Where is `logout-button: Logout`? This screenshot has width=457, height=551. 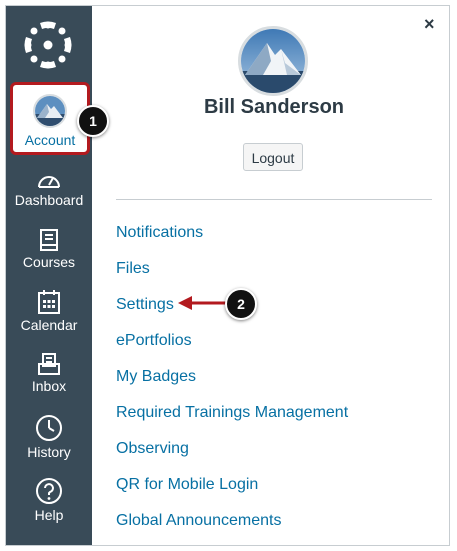 logout-button: Logout is located at coordinates (273, 157).